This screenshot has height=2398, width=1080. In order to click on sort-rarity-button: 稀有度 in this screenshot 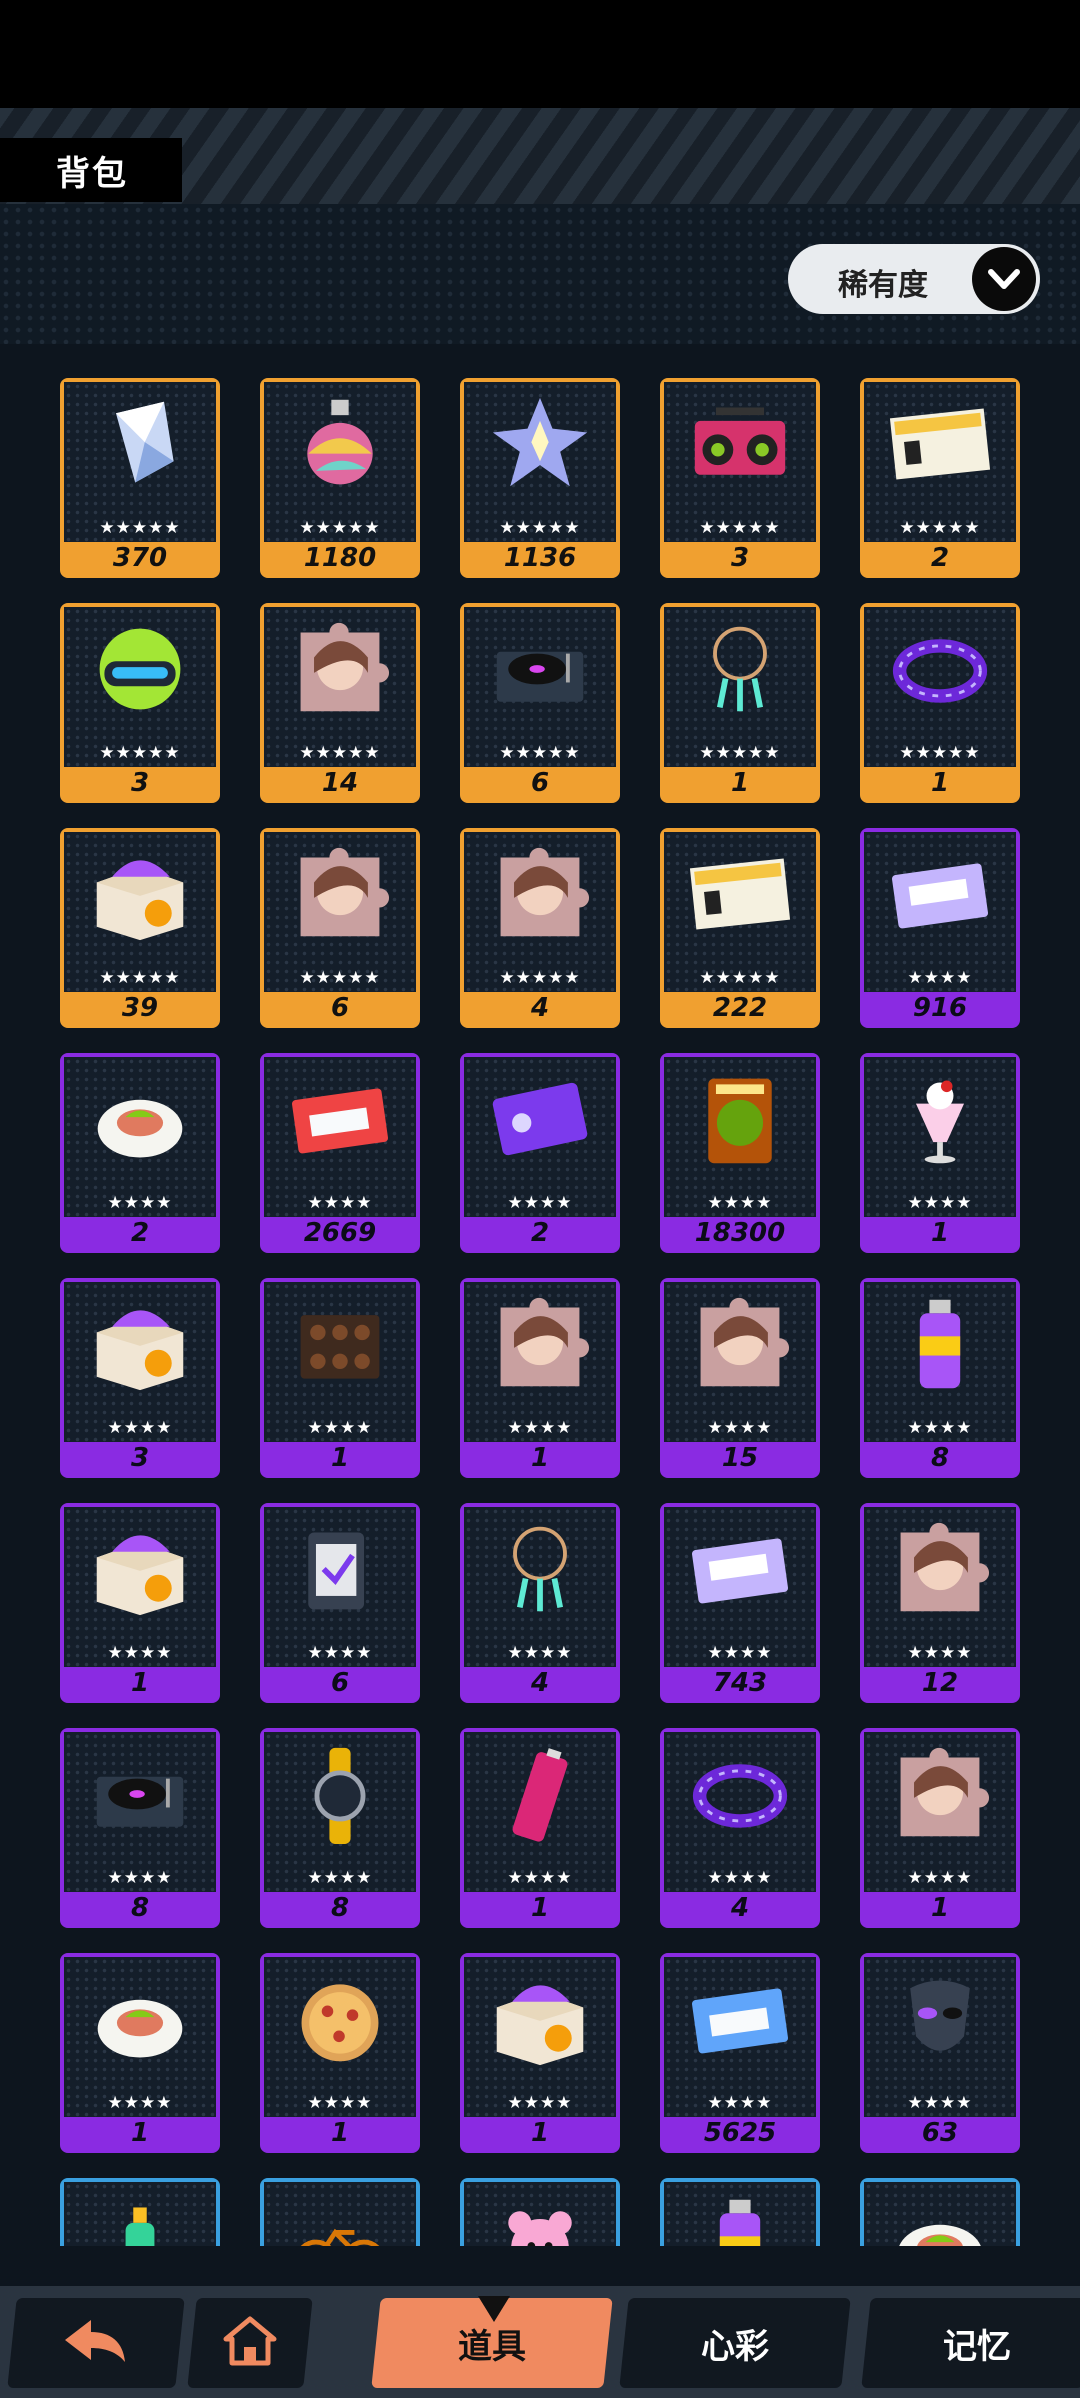, I will do `click(914, 279)`.